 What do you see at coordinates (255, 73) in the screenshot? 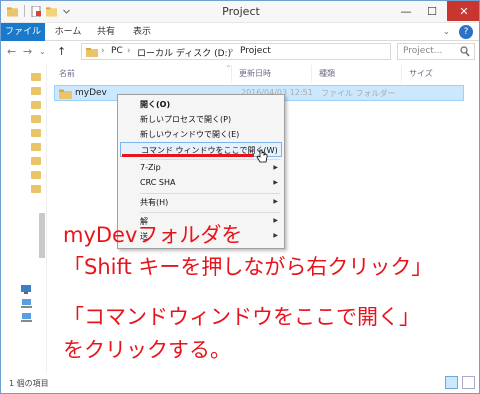
I see `column-date: 更新日時` at bounding box center [255, 73].